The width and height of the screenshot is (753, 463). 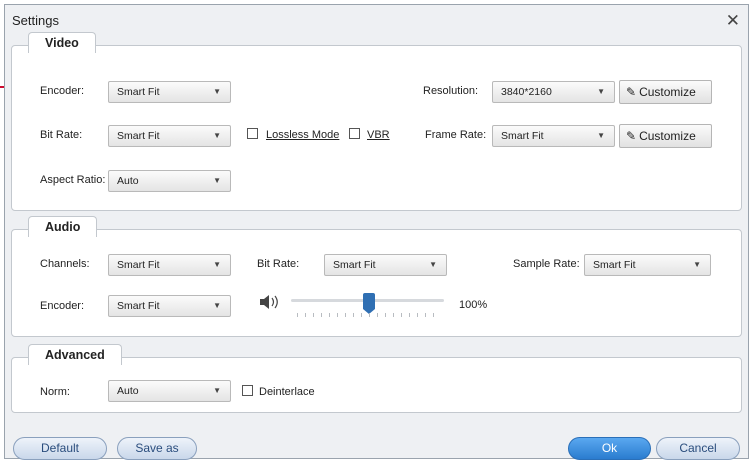 I want to click on resolution-value: 3840*2160, so click(x=526, y=92).